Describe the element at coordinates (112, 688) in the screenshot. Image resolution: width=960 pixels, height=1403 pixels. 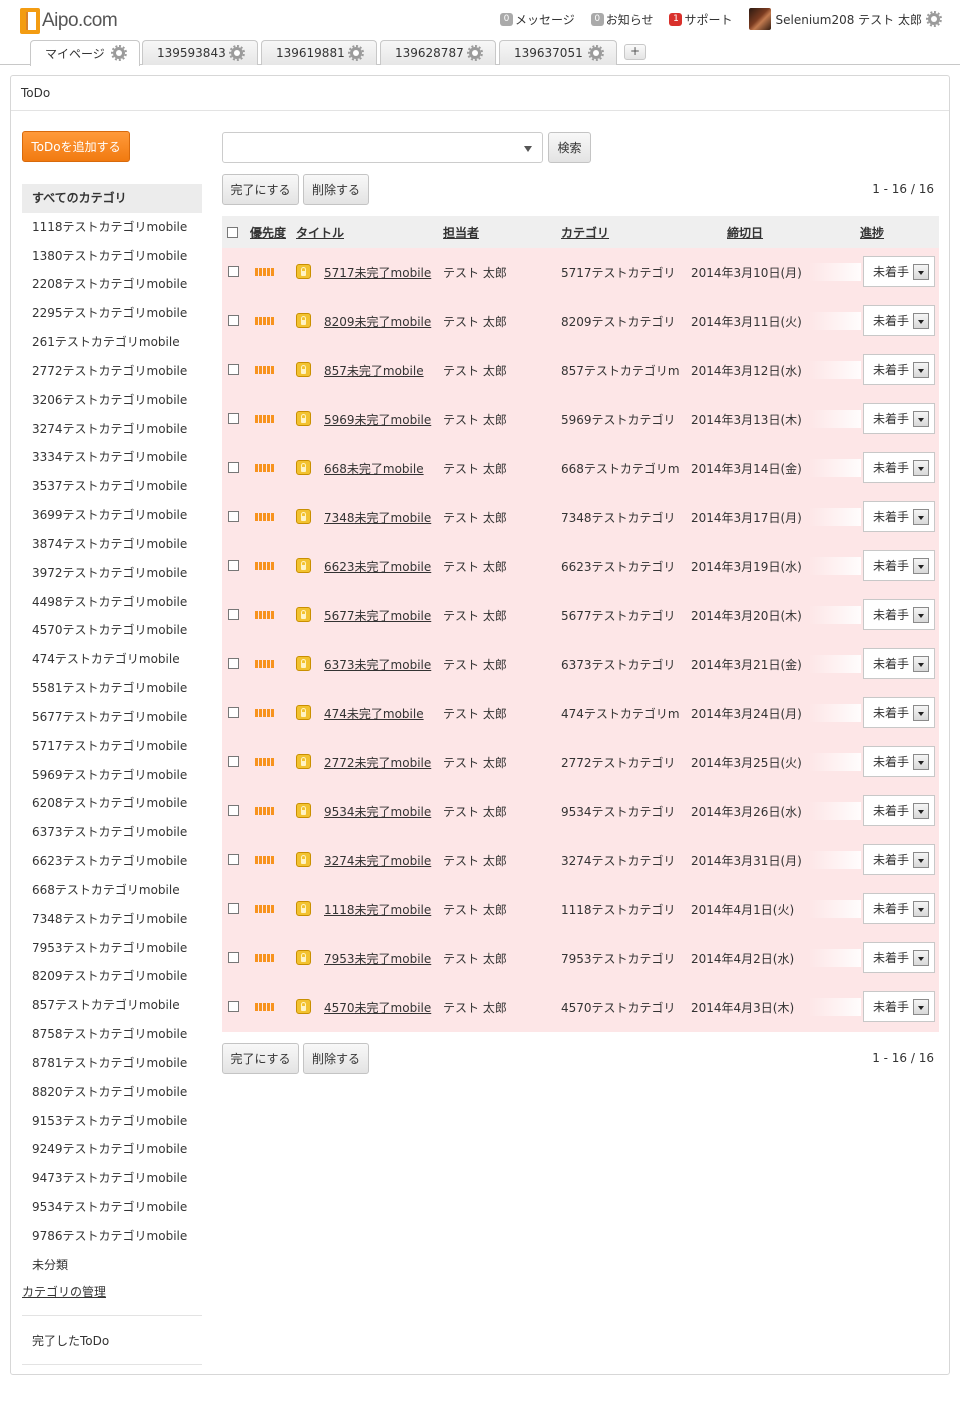
I see `category-item: 5581テストカテゴリmobile` at that location.